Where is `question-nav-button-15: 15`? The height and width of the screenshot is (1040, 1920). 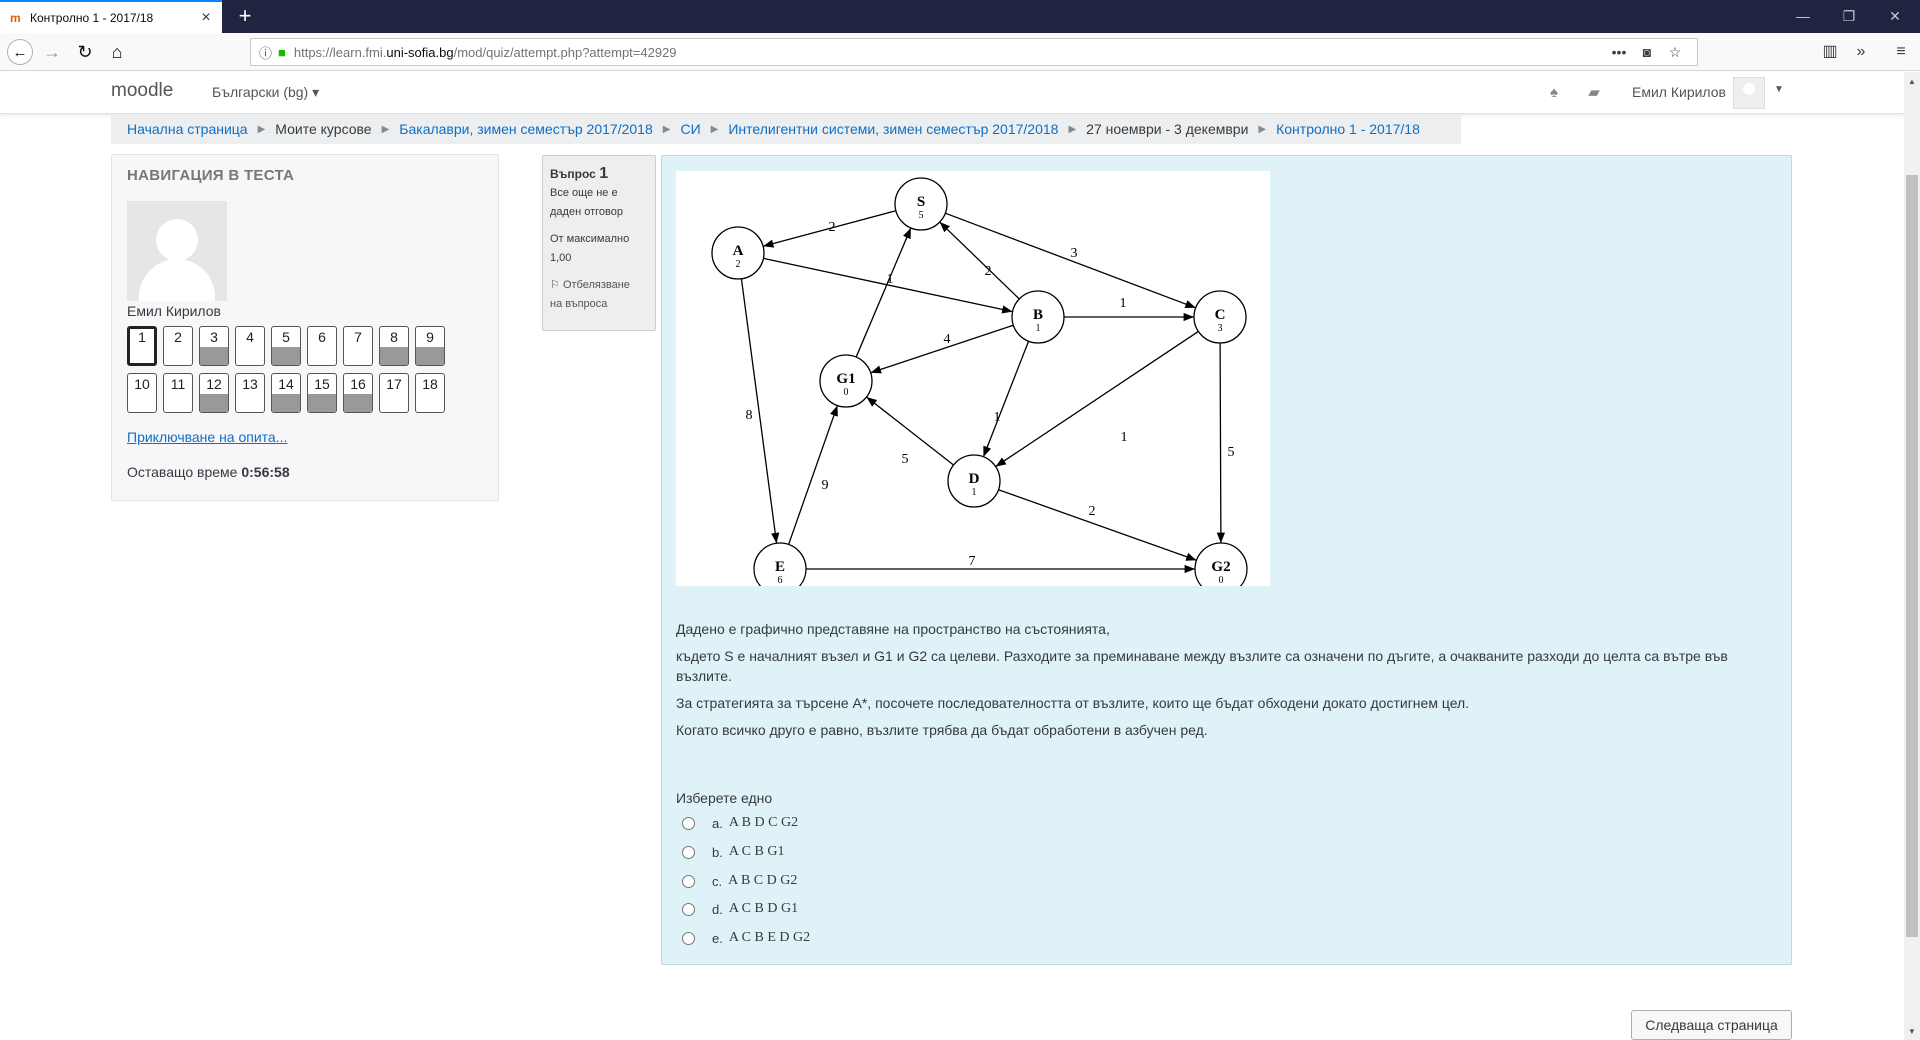
question-nav-button-15: 15 is located at coordinates (322, 393).